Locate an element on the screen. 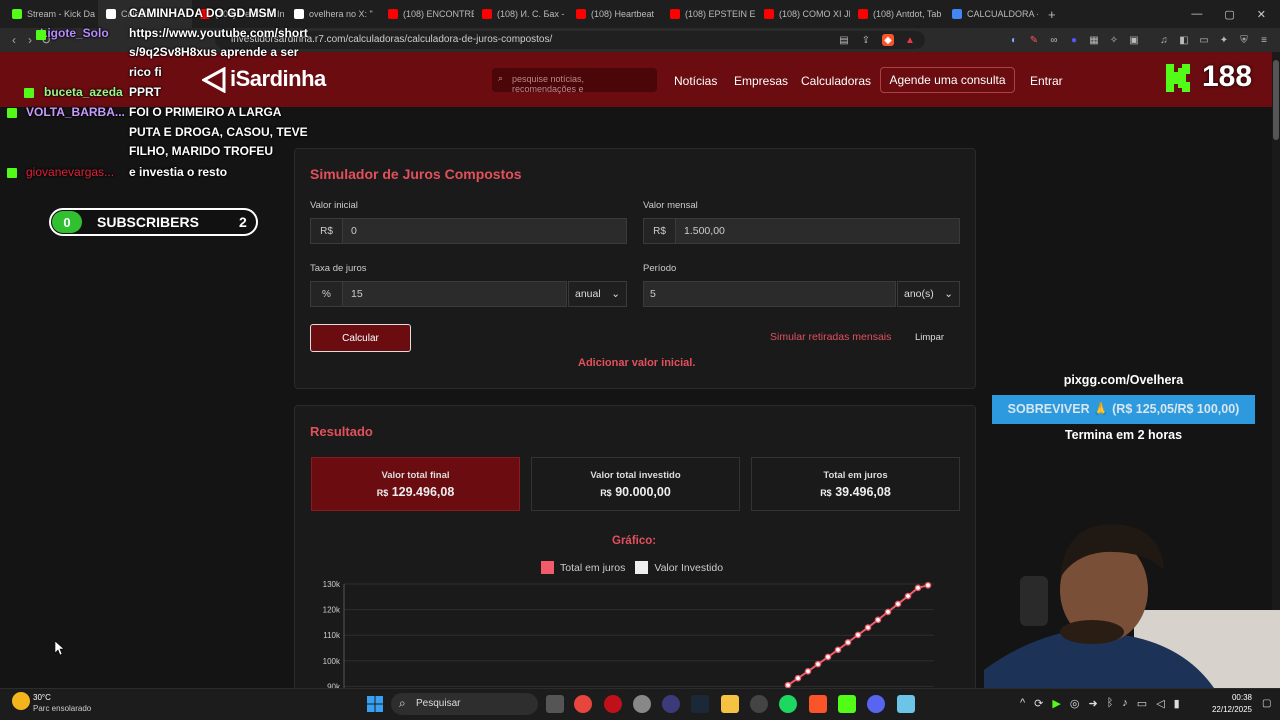 The width and height of the screenshot is (1280, 720). leo-icon: ✦ is located at coordinates (1224, 40).